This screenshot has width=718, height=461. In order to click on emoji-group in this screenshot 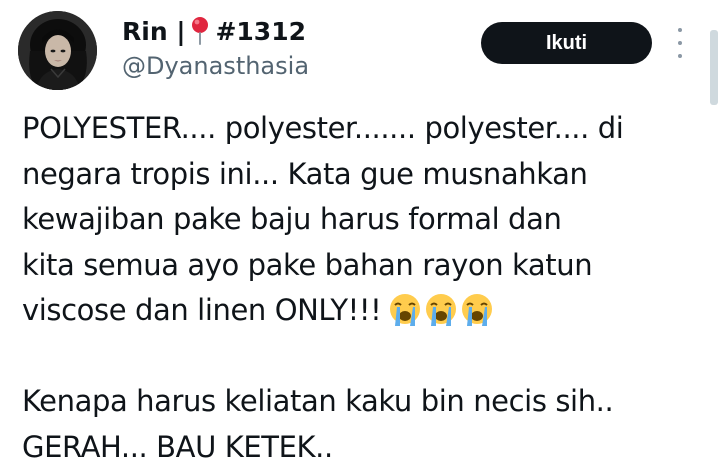, I will do `click(441, 310)`.